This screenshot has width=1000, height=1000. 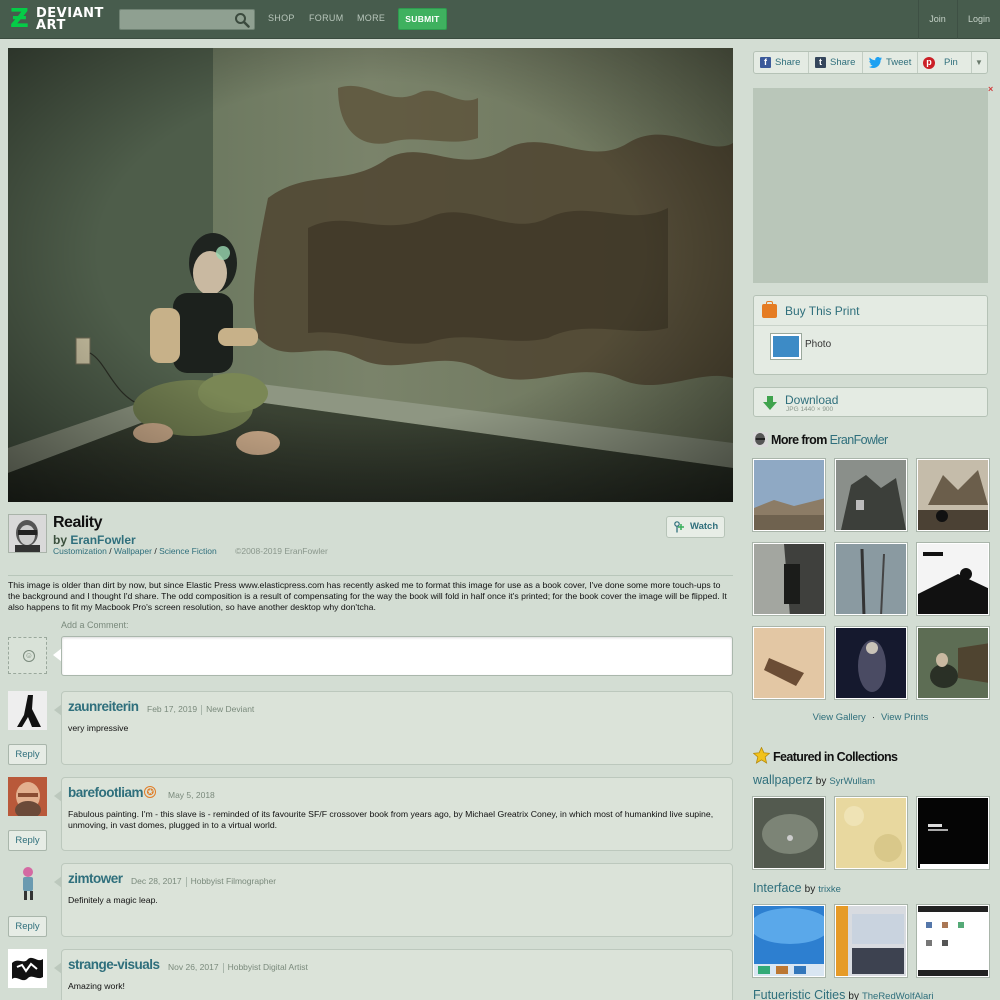 I want to click on author-link: EranFowler, so click(x=102, y=540).